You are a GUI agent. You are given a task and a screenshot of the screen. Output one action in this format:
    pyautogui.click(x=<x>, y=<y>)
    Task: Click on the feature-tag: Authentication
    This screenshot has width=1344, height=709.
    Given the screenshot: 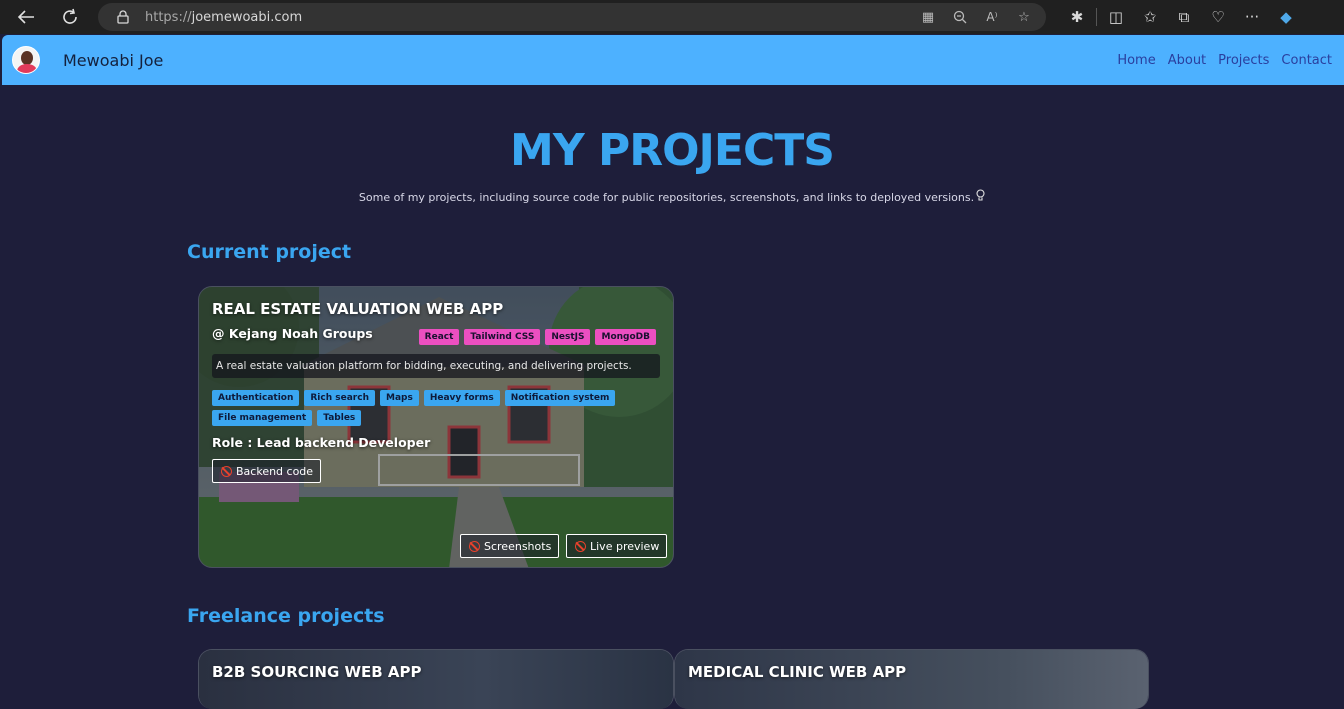 What is the action you would take?
    pyautogui.click(x=256, y=398)
    